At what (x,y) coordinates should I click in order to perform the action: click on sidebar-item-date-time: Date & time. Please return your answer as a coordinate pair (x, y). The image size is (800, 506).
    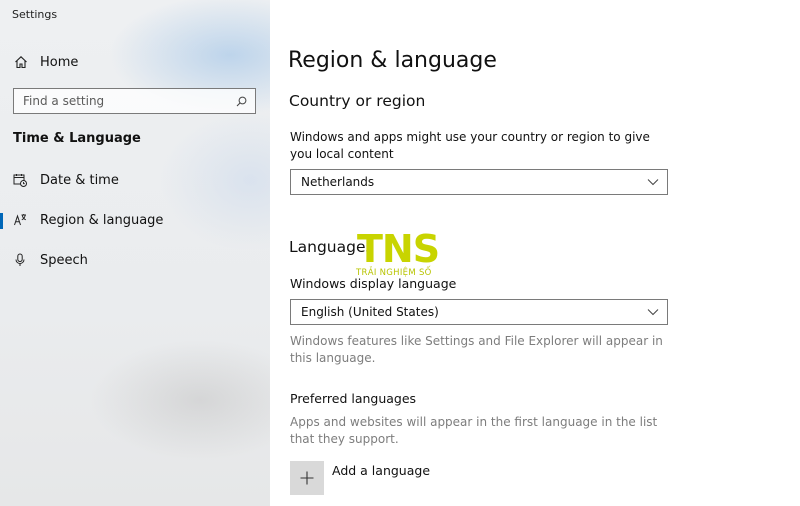
    Looking at the image, I should click on (135, 180).